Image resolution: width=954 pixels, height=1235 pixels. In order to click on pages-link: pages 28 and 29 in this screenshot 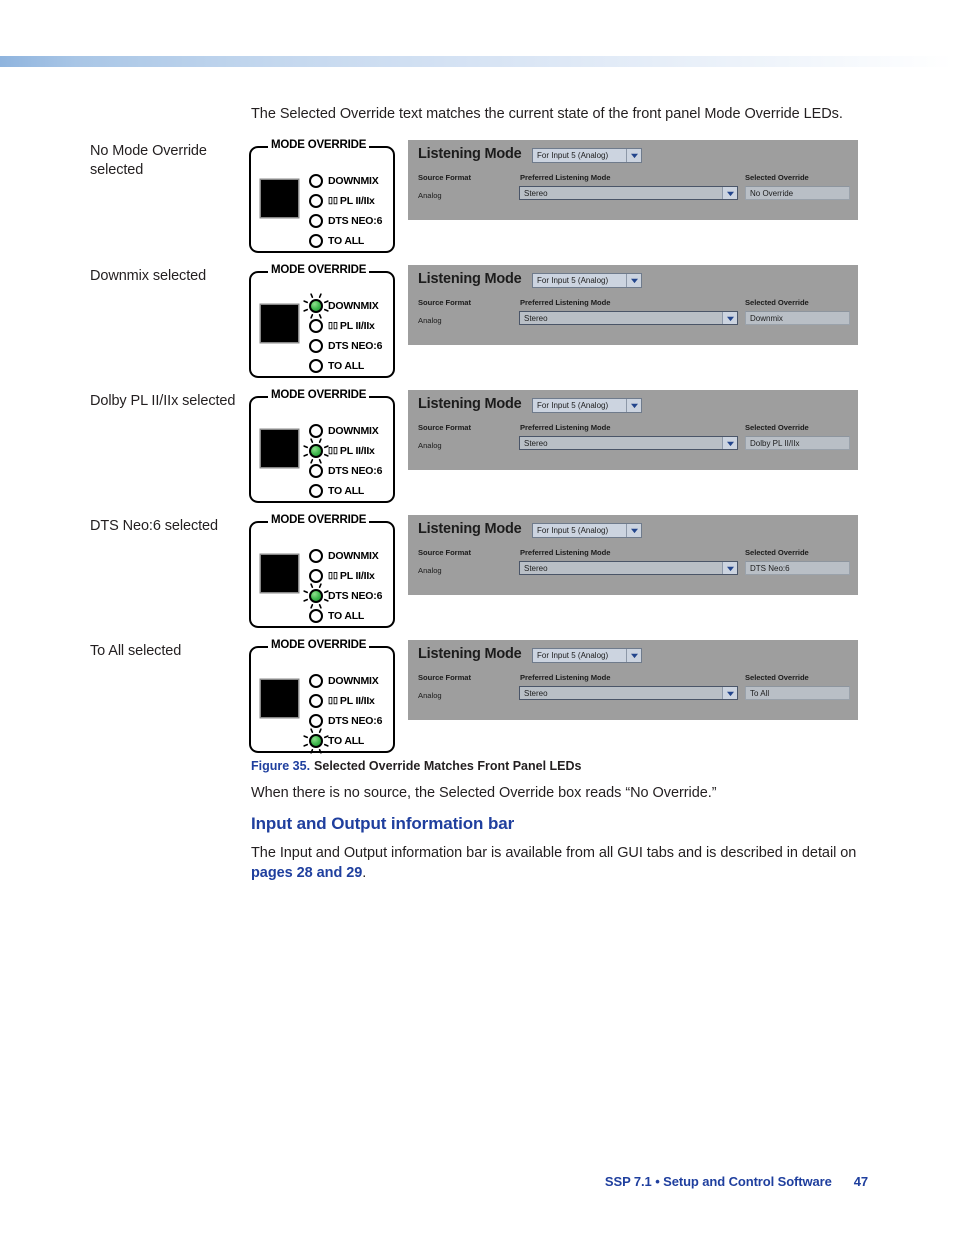, I will do `click(306, 873)`.